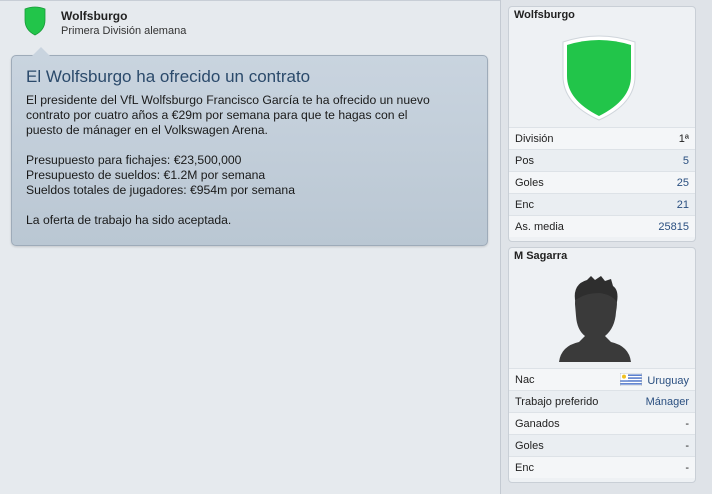 This screenshot has width=712, height=494. I want to click on stat-label: Nac, so click(525, 379).